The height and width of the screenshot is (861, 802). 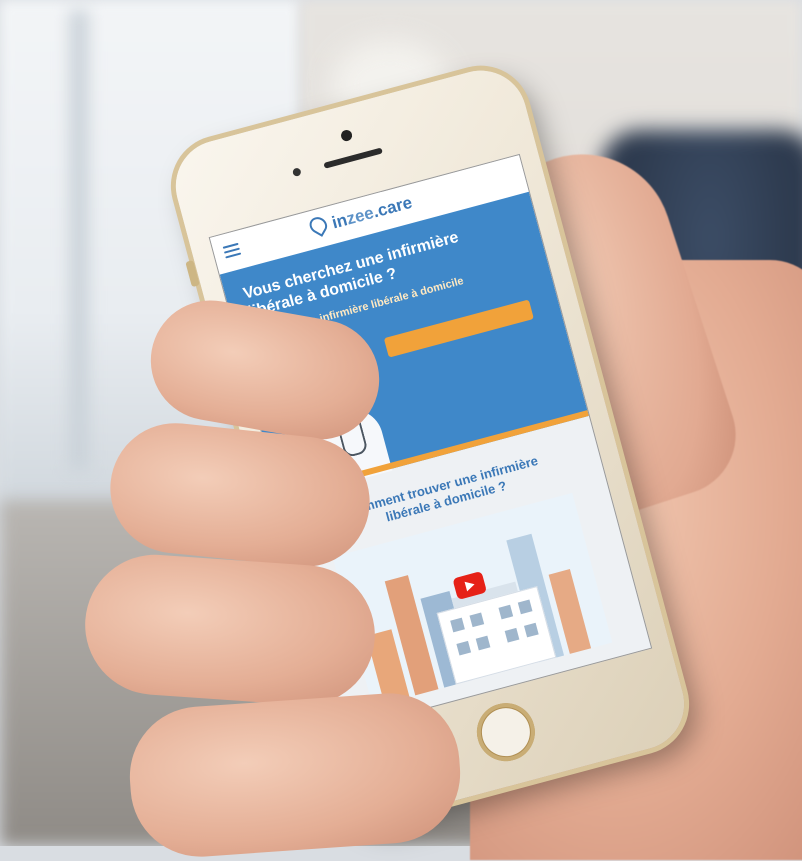 What do you see at coordinates (230, 630) in the screenshot?
I see `ring-finger` at bounding box center [230, 630].